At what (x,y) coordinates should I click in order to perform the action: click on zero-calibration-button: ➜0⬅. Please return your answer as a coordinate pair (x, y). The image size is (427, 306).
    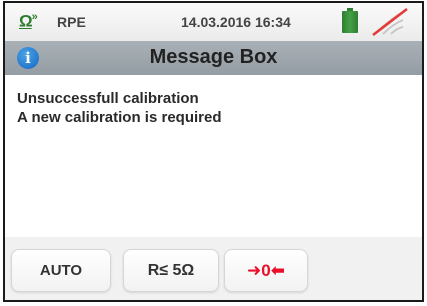
    Looking at the image, I should click on (266, 270).